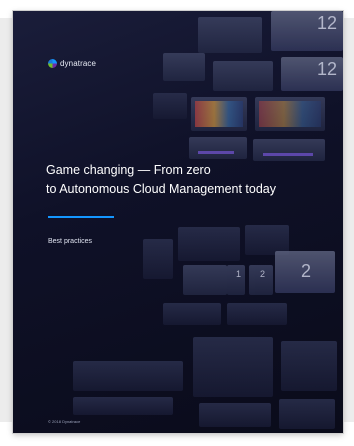 The image size is (354, 446). What do you see at coordinates (52, 63) in the screenshot?
I see `dynatrace-logo-icon` at bounding box center [52, 63].